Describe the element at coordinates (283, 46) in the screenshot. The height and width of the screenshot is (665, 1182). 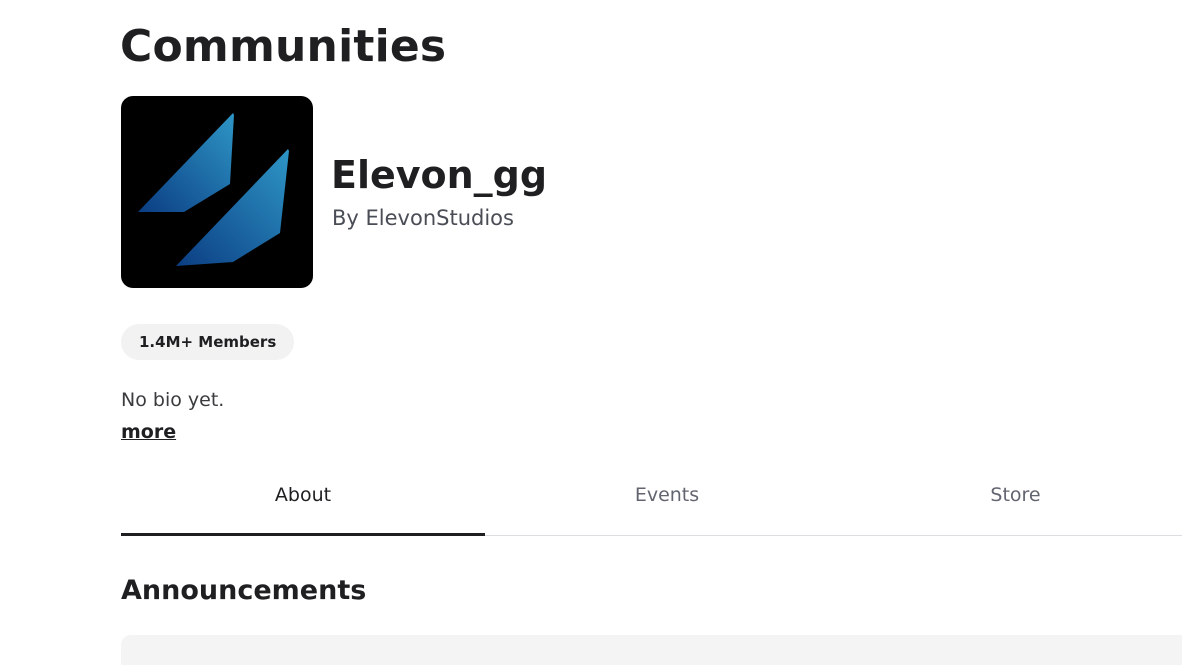
I see `page-title: Communities` at that location.